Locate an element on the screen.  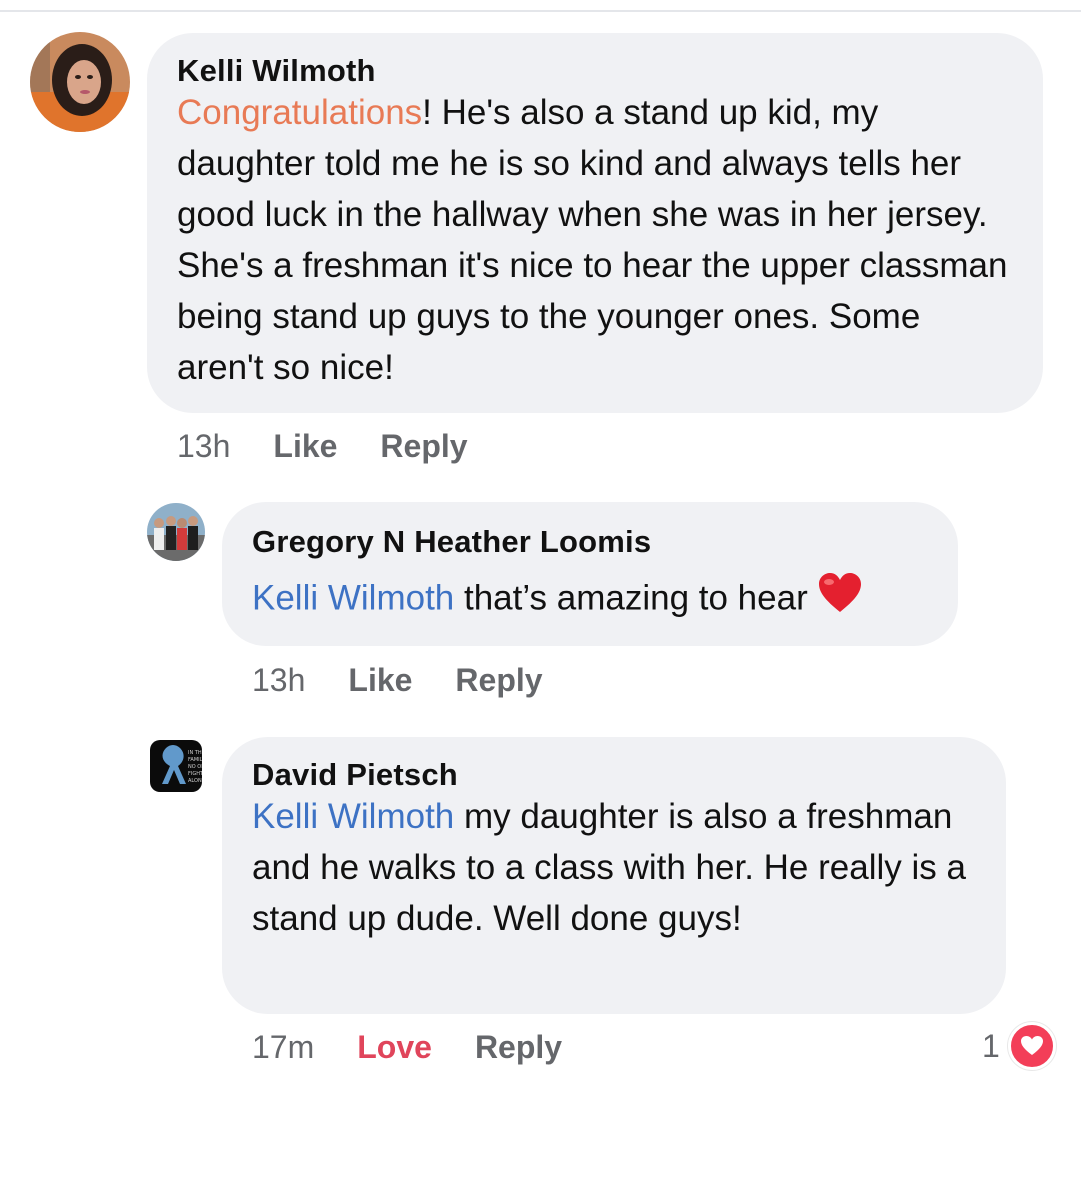
author-name: Kelli Wilmoth is located at coordinates (595, 71).